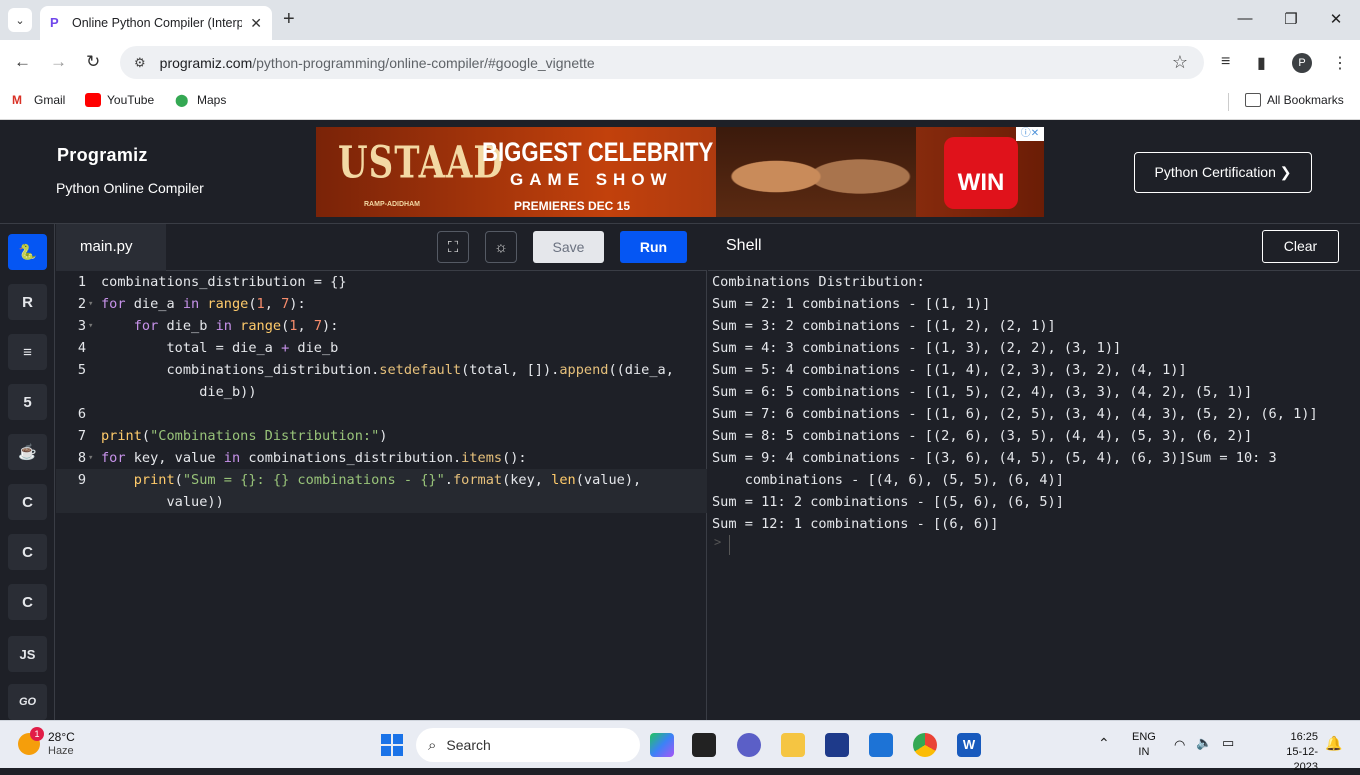 This screenshot has height=775, width=1360. Describe the element at coordinates (837, 745) in the screenshot. I see `store-icon` at that location.